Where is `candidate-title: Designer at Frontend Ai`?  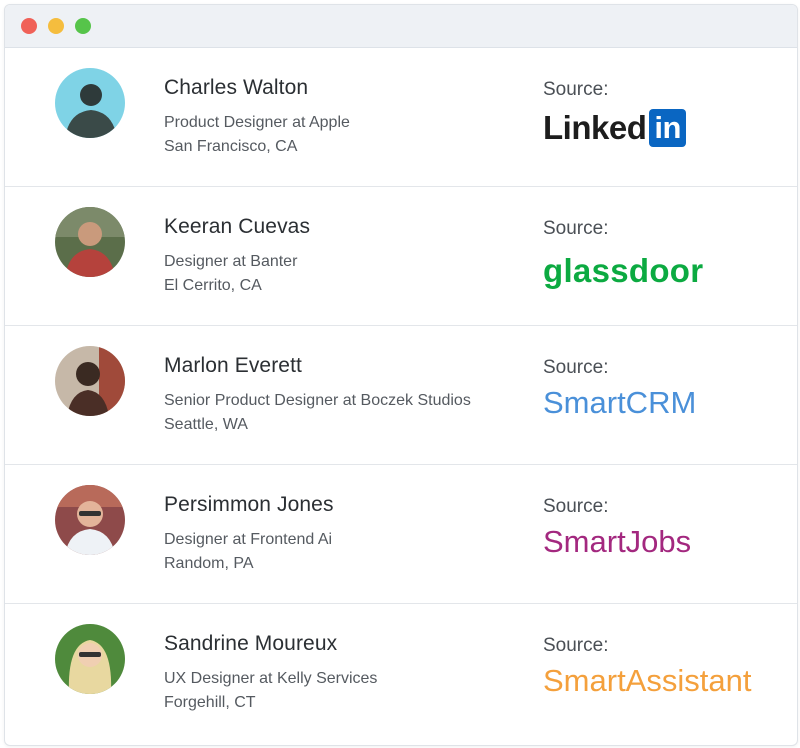
candidate-title: Designer at Frontend Ai is located at coordinates (248, 539).